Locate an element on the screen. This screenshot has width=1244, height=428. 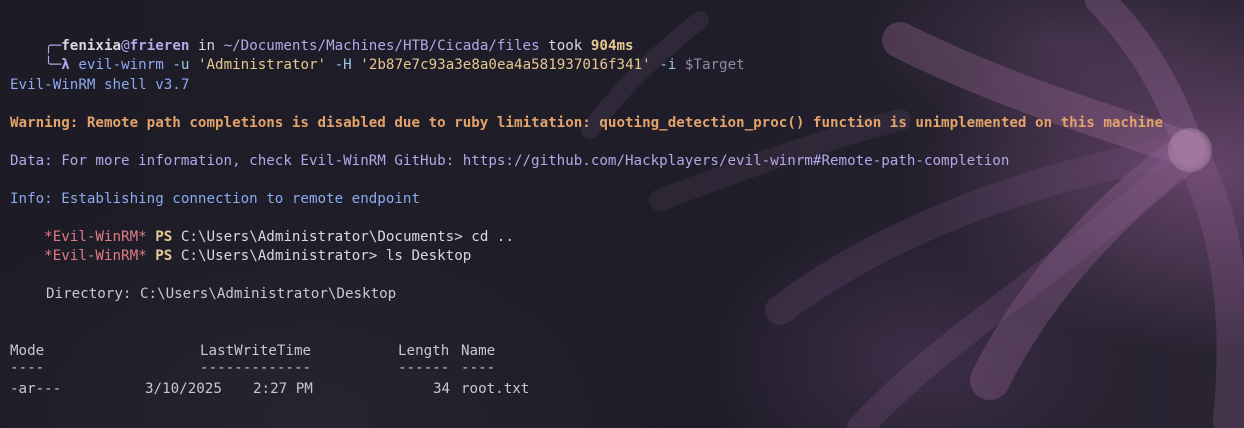
underline-name: ---- is located at coordinates (478, 368).